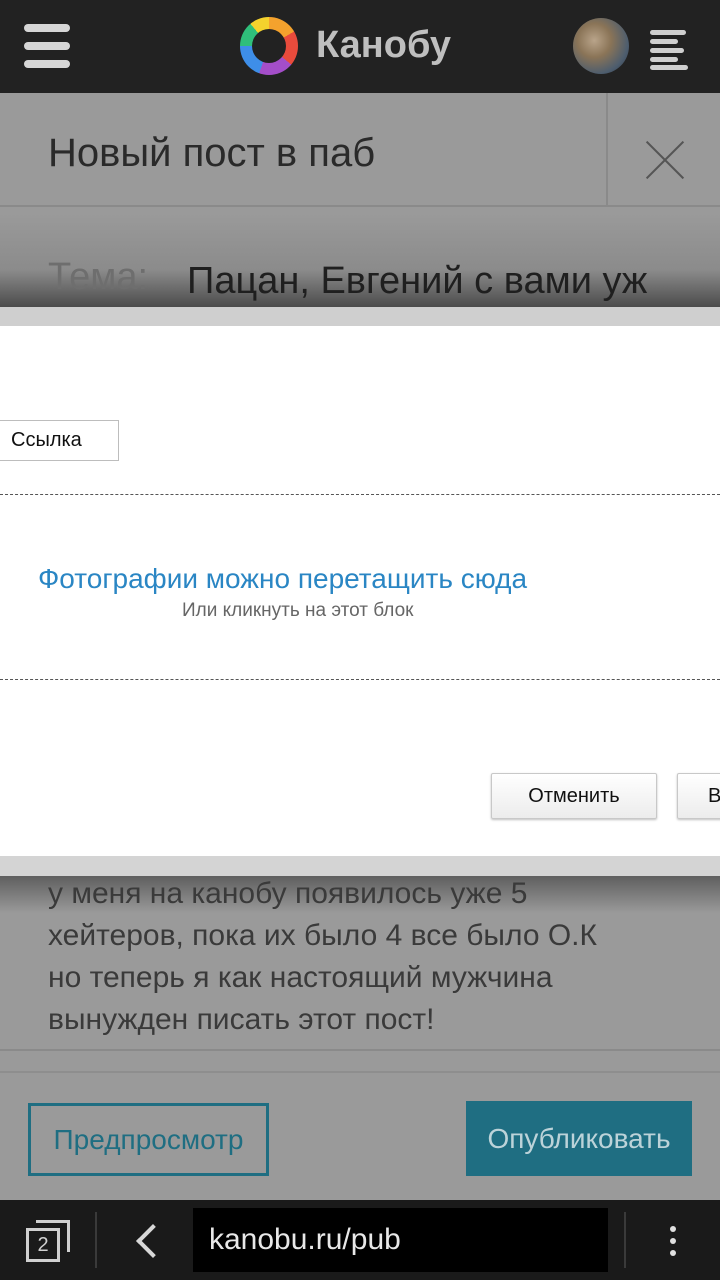 The height and width of the screenshot is (1280, 720). What do you see at coordinates (298, 610) in the screenshot?
I see `dropzone-hint: Или кликнуть на этот блок` at bounding box center [298, 610].